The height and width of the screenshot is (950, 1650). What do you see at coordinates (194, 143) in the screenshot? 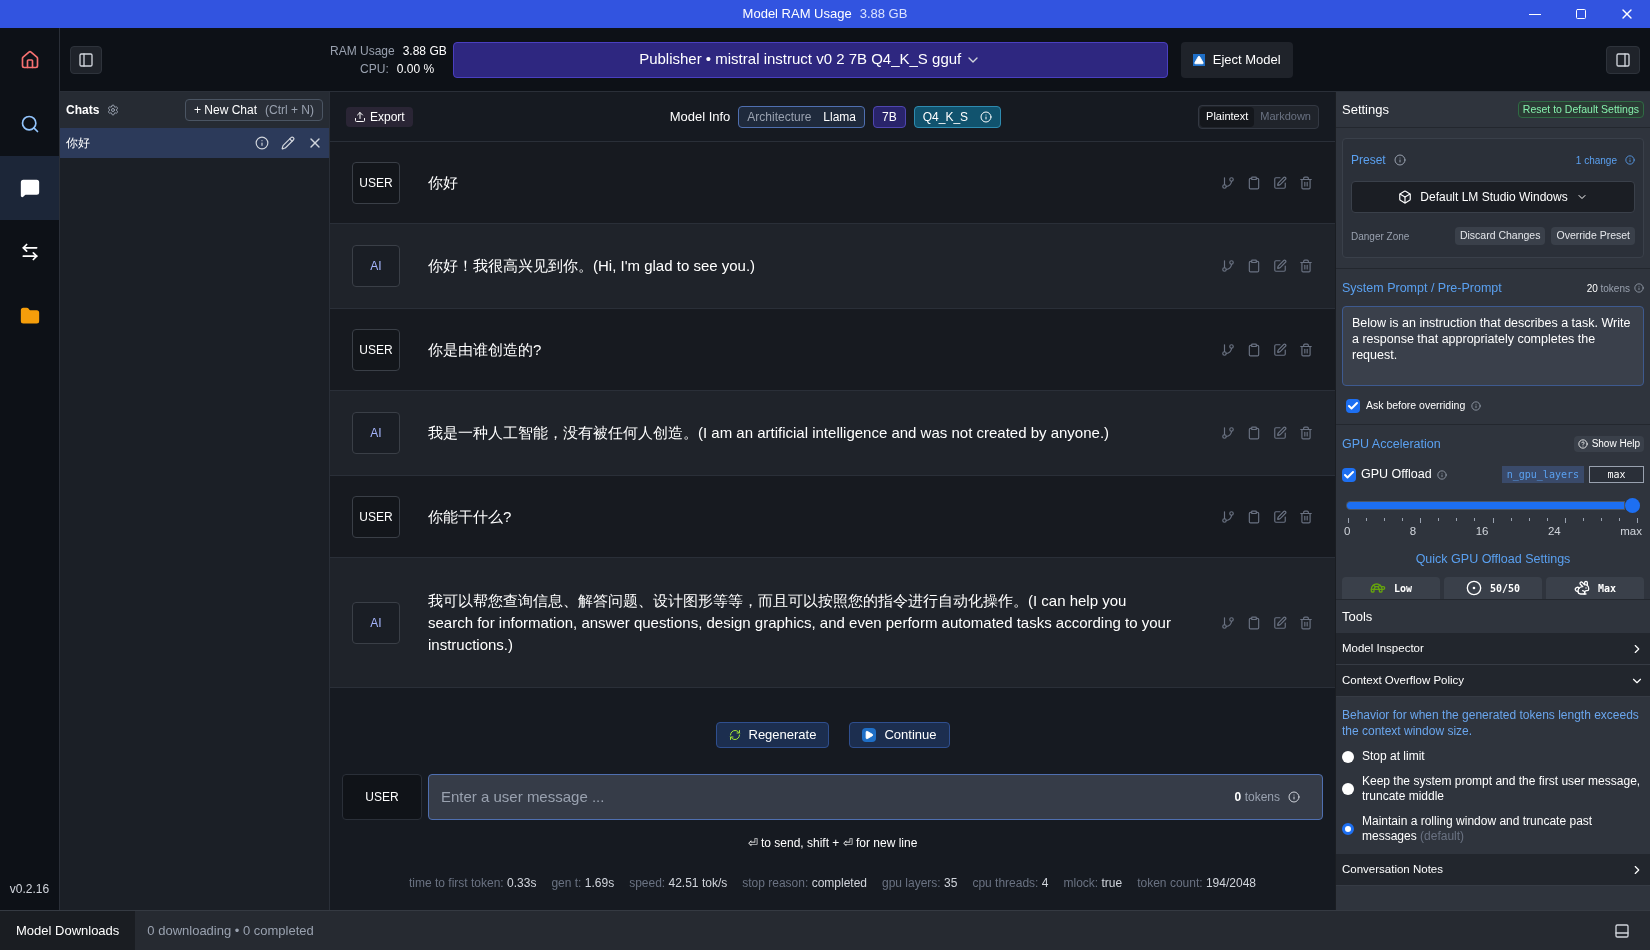
I see `chat-item: 你好` at bounding box center [194, 143].